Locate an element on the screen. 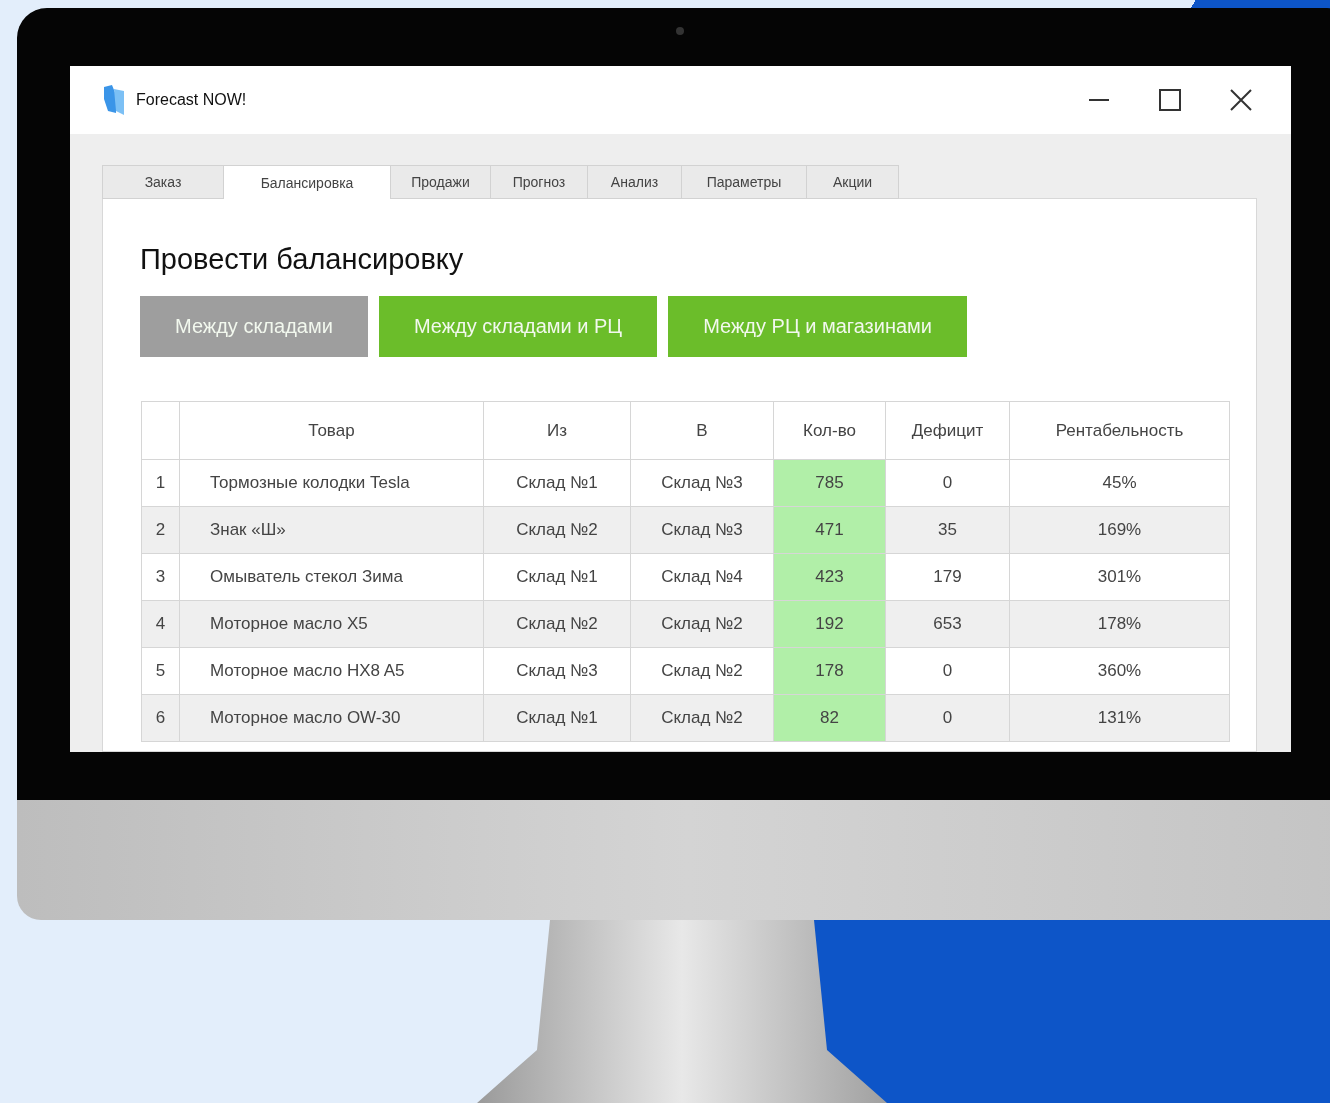 The width and height of the screenshot is (1330, 1103). column-header: Кол-во is located at coordinates (829, 430).